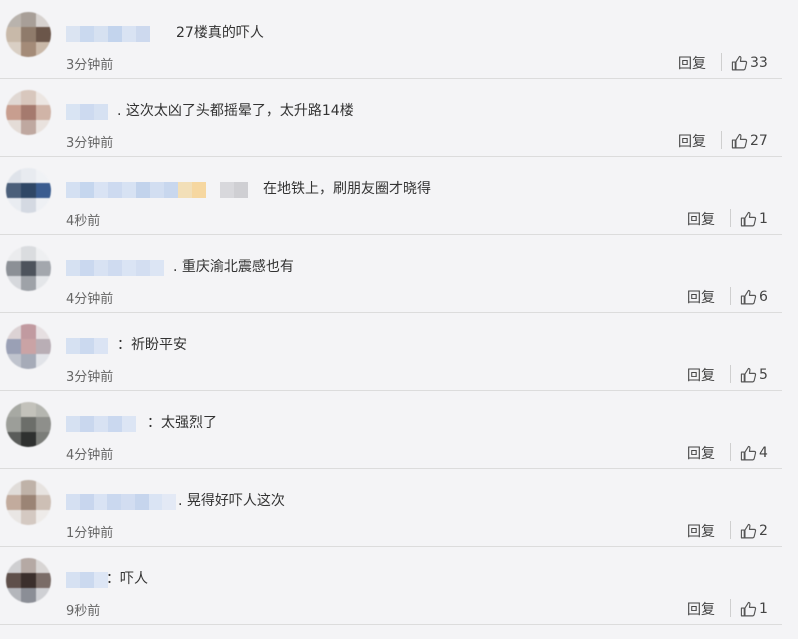 This screenshot has height=639, width=798. What do you see at coordinates (347, 189) in the screenshot?
I see `comment-text: 在地铁上，刷朋友圈才晓得` at bounding box center [347, 189].